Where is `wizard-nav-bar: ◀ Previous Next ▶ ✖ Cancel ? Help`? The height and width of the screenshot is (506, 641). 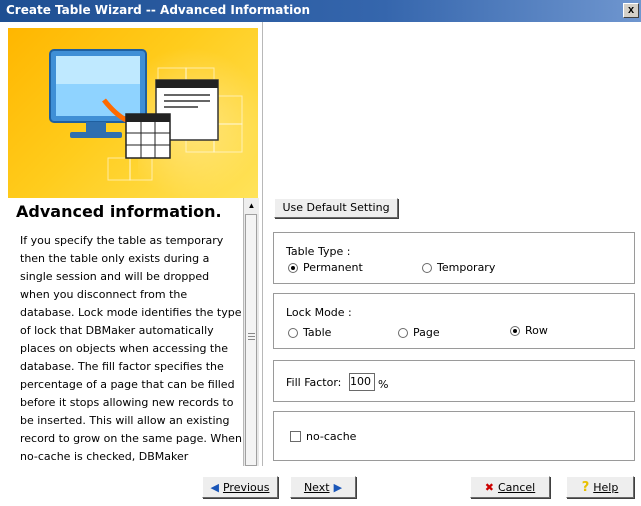 wizard-nav-bar: ◀ Previous Next ▶ ✖ Cancel ? Help is located at coordinates (320, 486).